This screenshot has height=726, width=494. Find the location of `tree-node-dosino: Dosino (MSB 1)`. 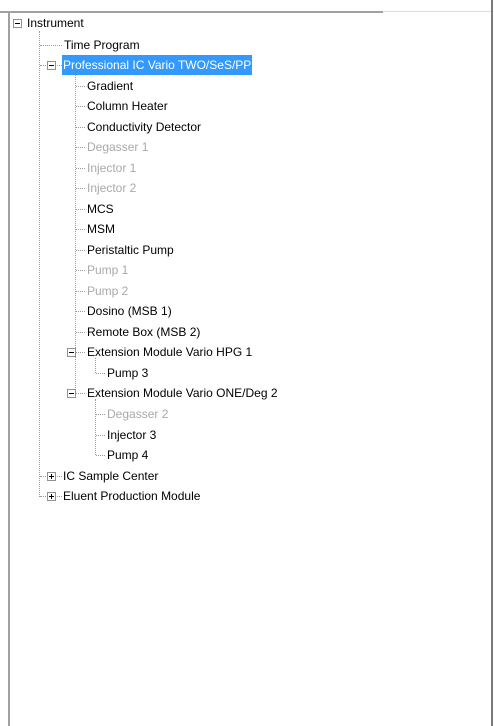

tree-node-dosino: Dosino (MSB 1) is located at coordinates (129, 311).